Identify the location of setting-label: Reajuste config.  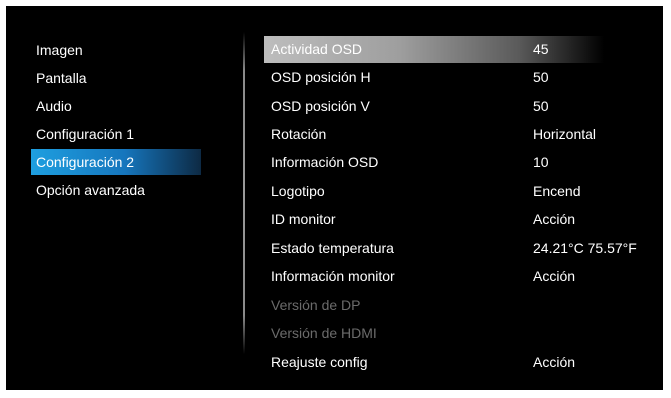
(319, 362).